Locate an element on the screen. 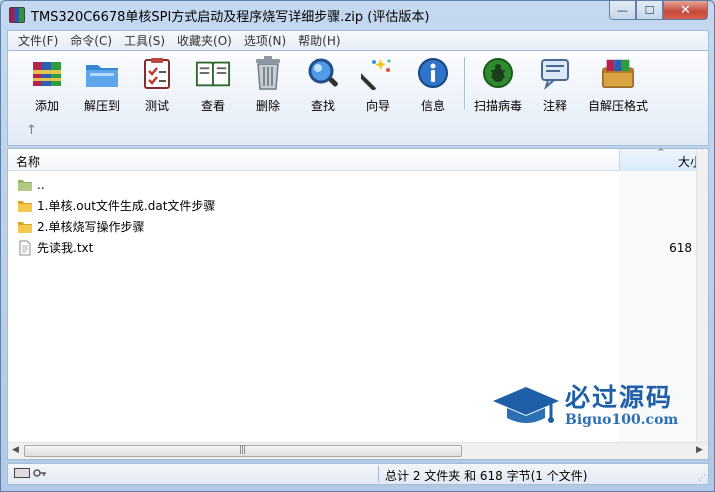  column-size-header: ^ 大小 is located at coordinates (663, 159).